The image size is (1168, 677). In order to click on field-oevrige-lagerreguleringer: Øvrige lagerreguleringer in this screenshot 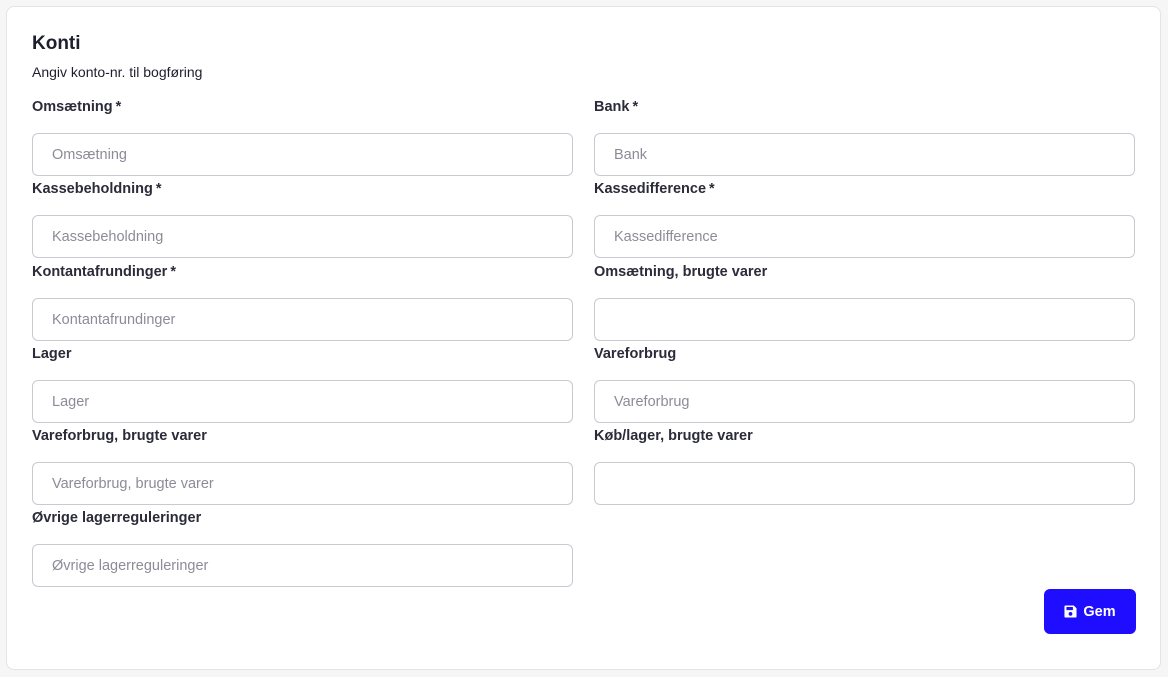, I will do `click(302, 548)`.